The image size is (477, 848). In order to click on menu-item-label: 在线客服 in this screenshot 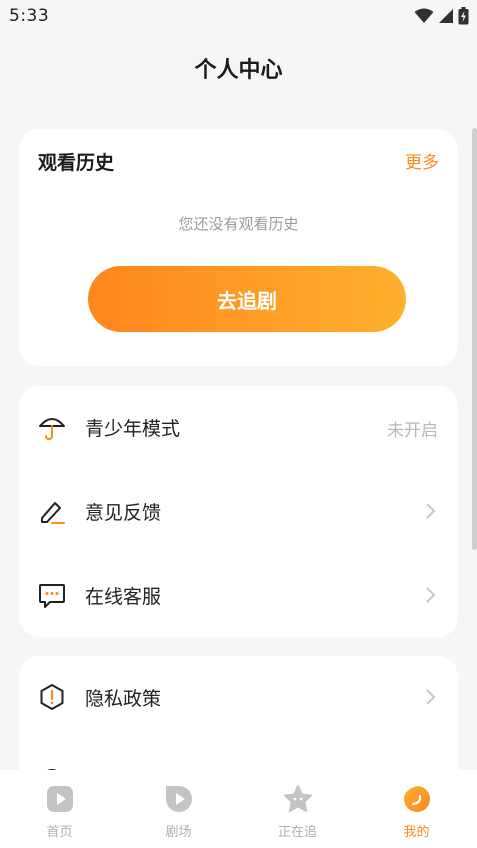, I will do `click(123, 597)`.